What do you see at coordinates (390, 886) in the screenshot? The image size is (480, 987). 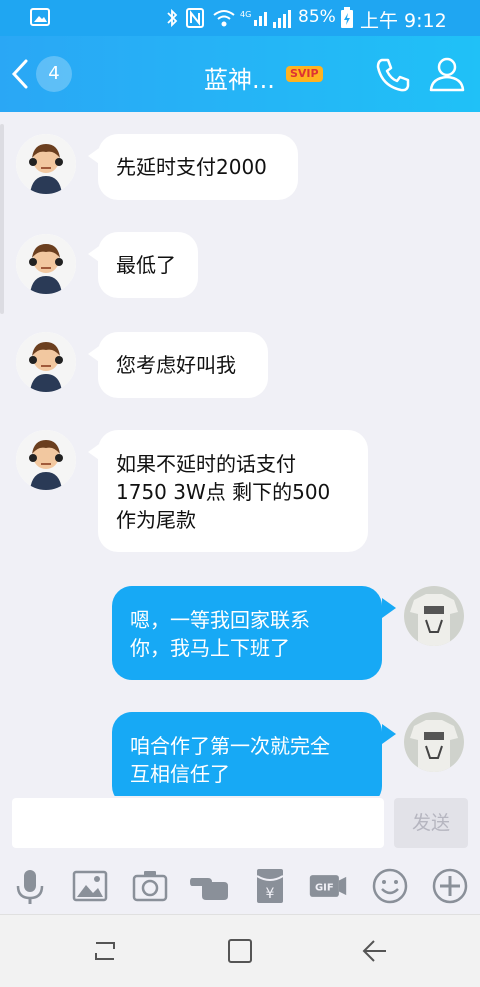 I see `emoji-icon` at bounding box center [390, 886].